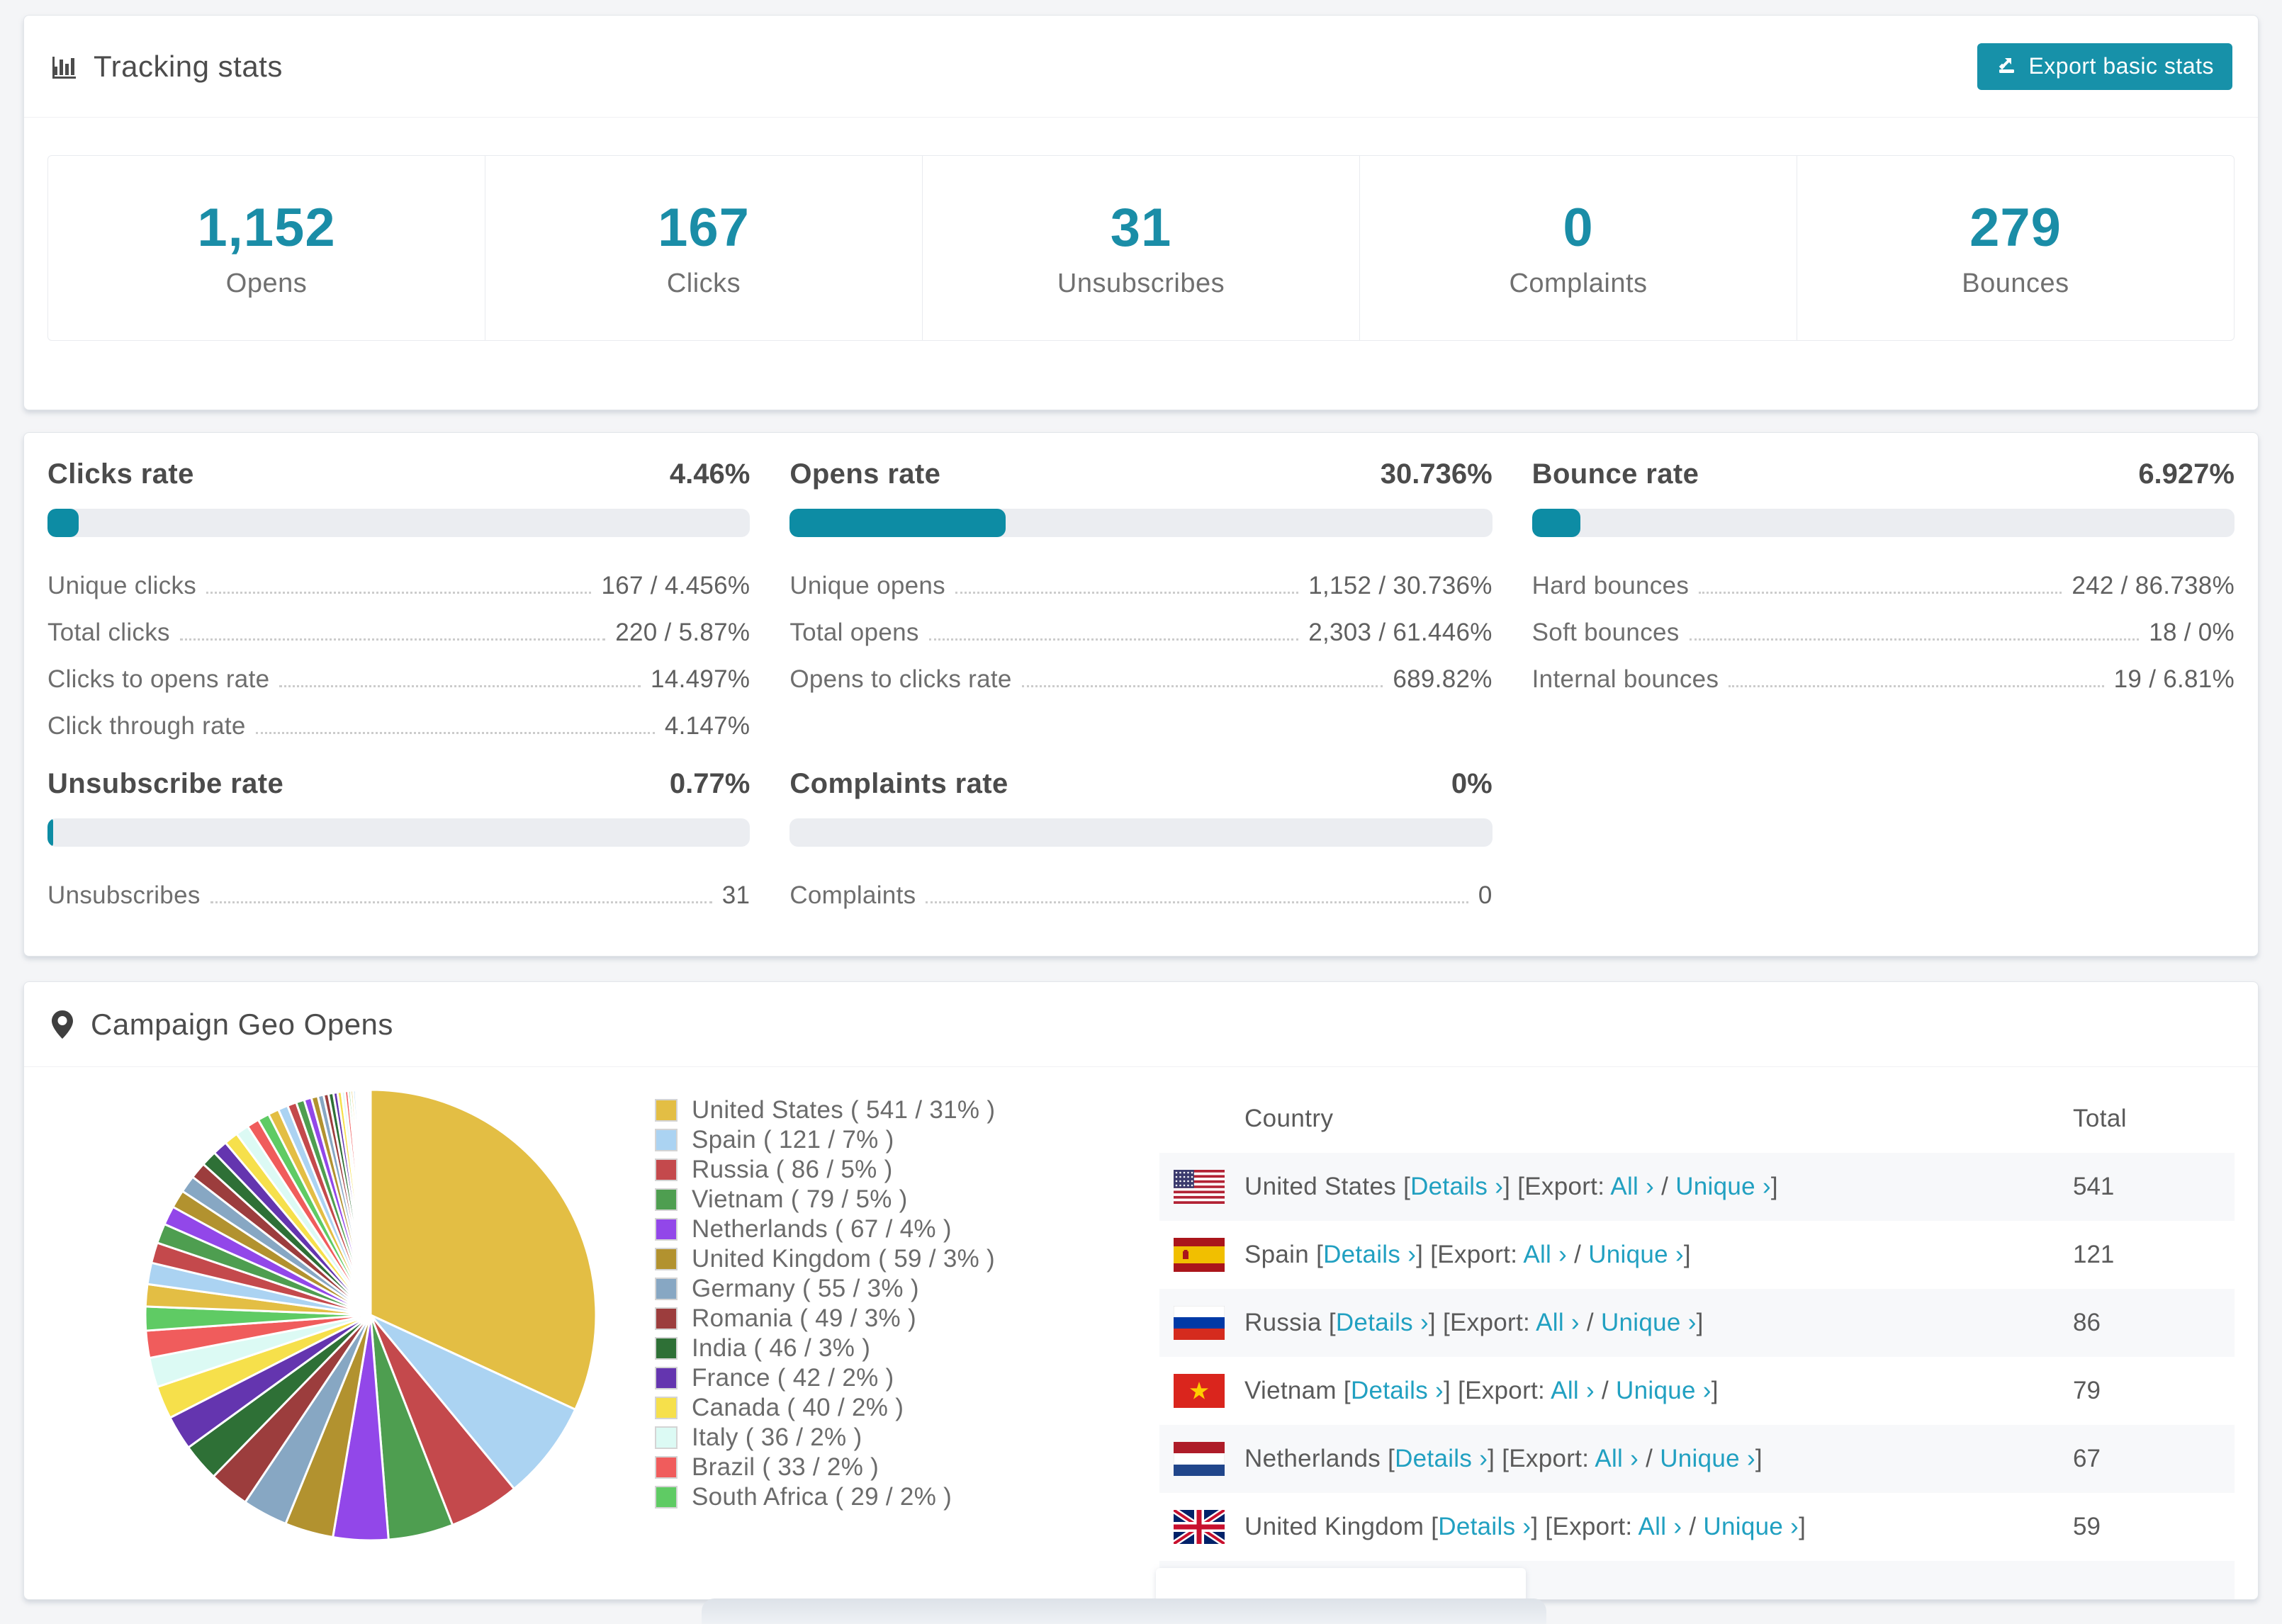  Describe the element at coordinates (707, 726) in the screenshot. I see `rate-detail-value: 4.147%` at that location.